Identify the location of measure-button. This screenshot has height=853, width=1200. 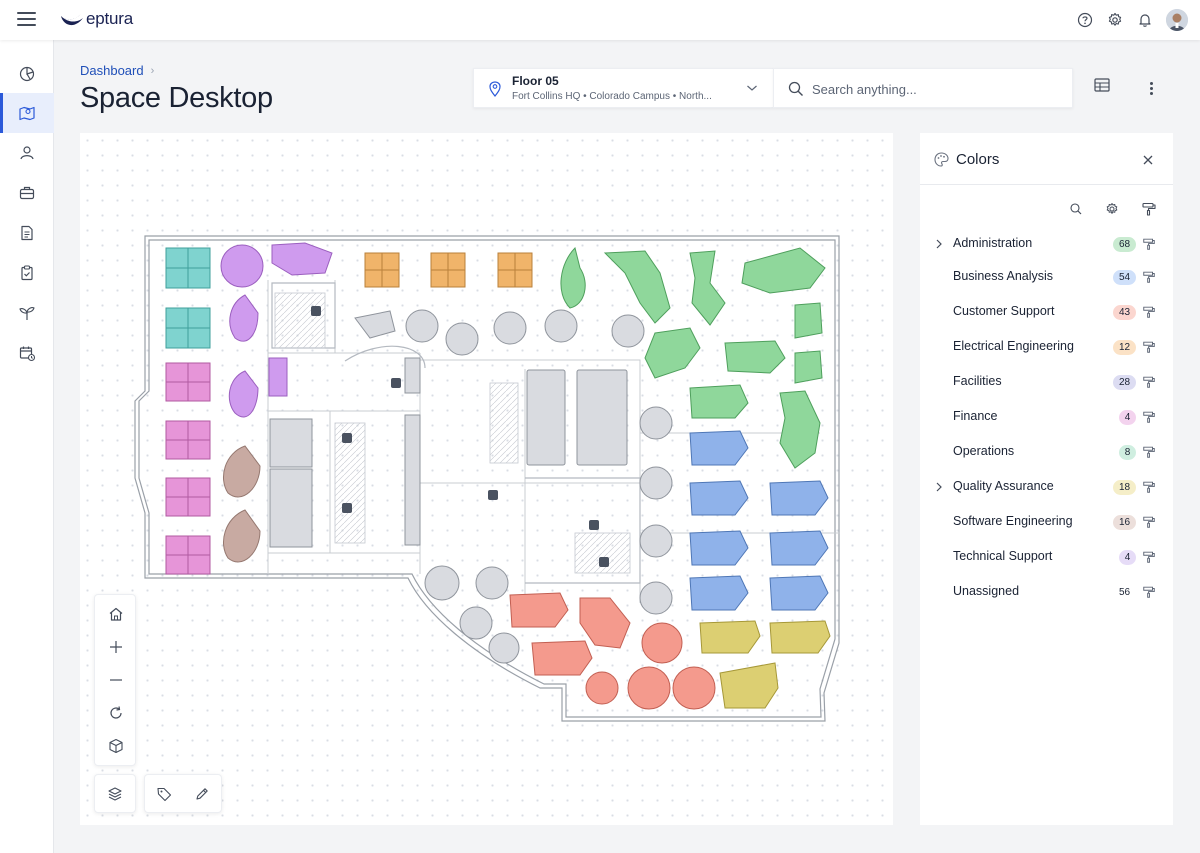
(202, 794).